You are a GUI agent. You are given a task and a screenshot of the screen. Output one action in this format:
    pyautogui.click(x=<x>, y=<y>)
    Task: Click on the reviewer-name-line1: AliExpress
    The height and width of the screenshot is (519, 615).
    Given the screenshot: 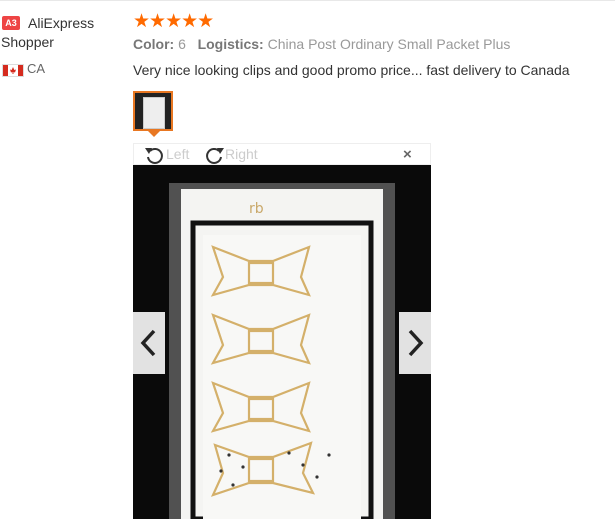 What is the action you would take?
    pyautogui.click(x=61, y=23)
    